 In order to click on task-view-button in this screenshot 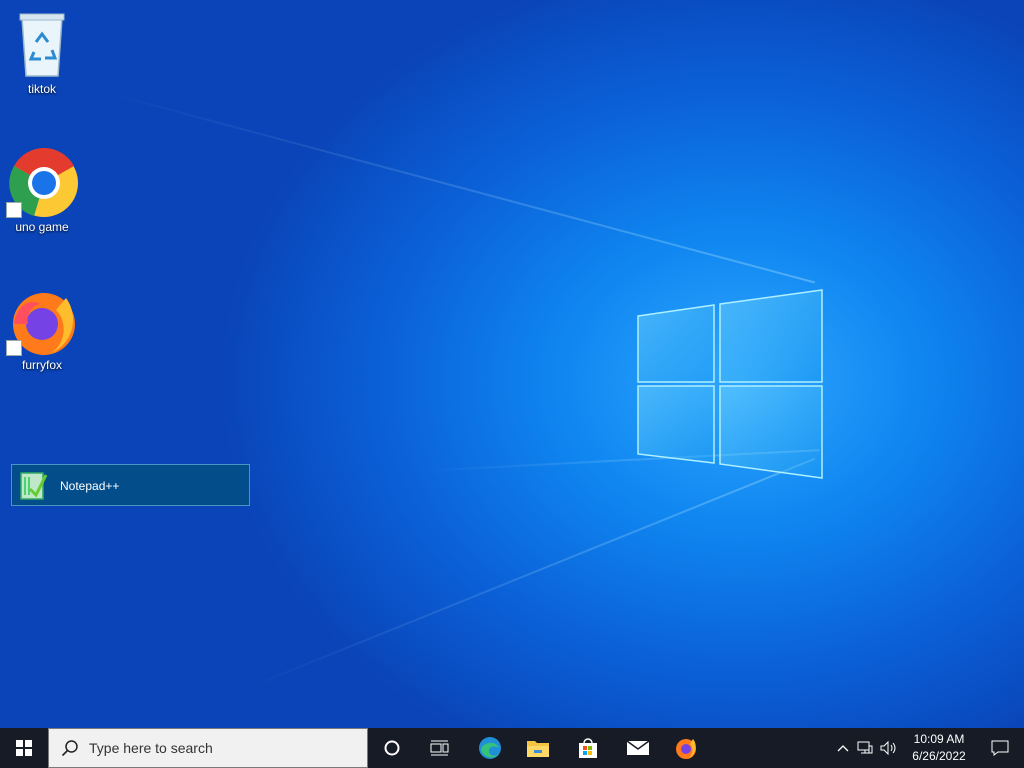, I will do `click(440, 748)`.